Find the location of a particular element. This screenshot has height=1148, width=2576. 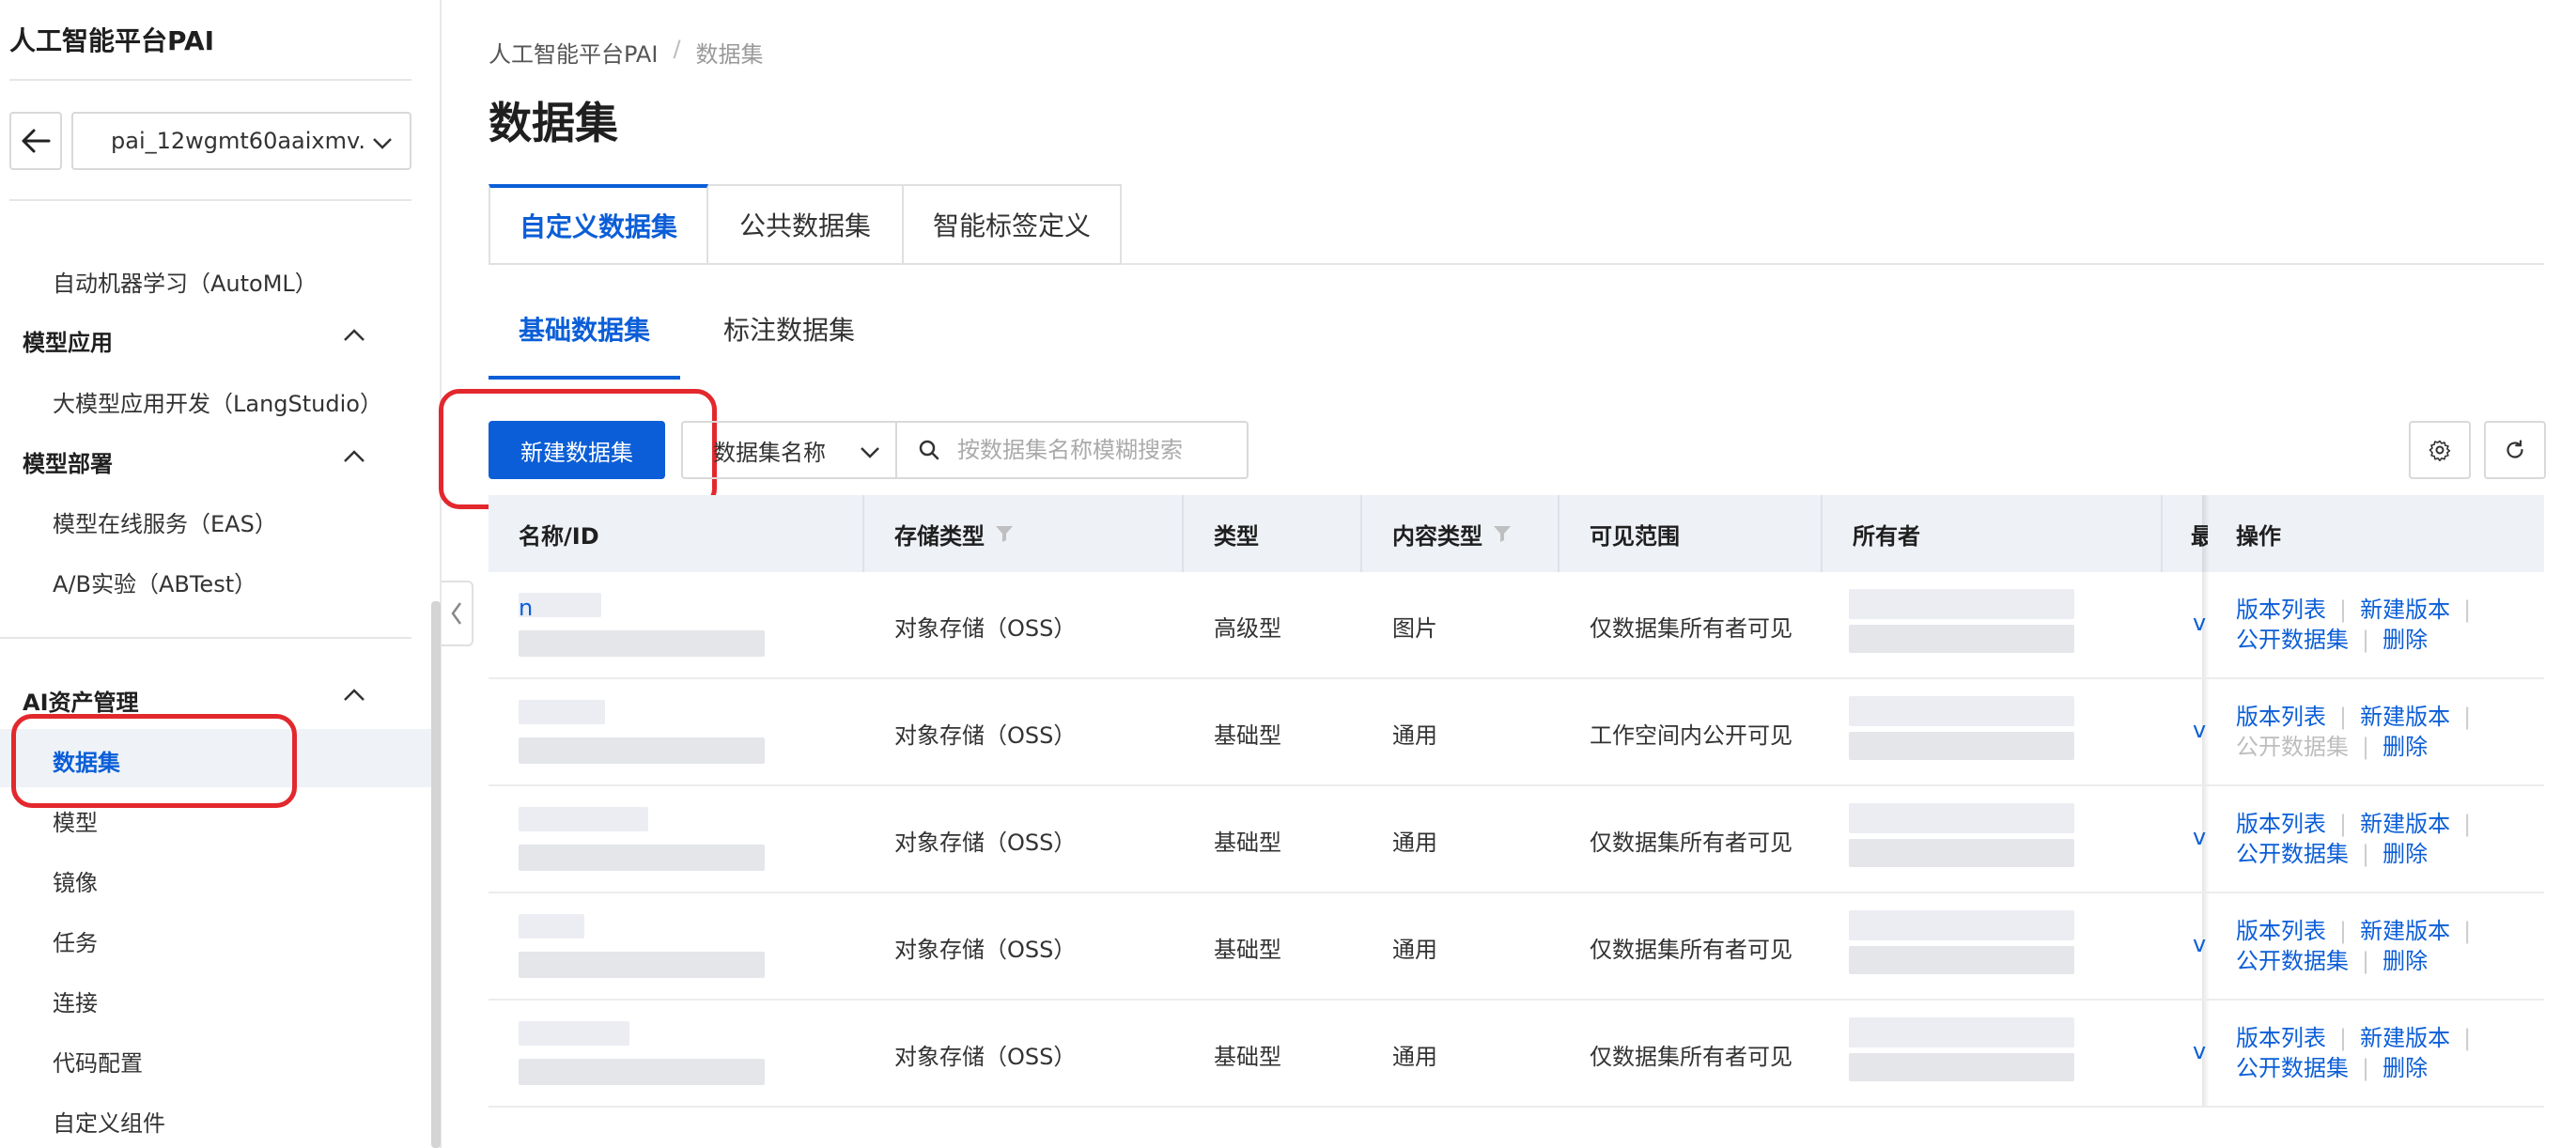

refresh-icon is located at coordinates (2514, 449).